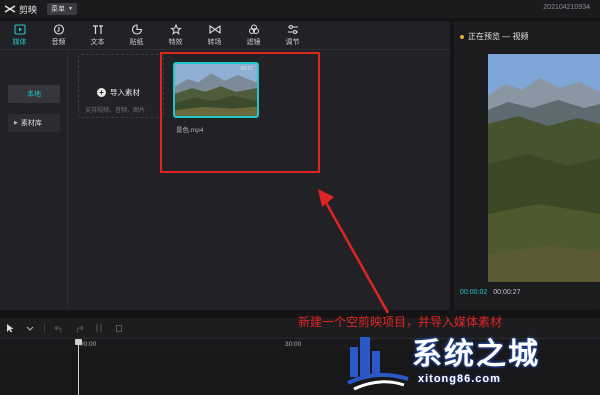 This screenshot has height=395, width=600. I want to click on import-media-button: + 导入素材 支持视频、音频、图片, so click(121, 86).